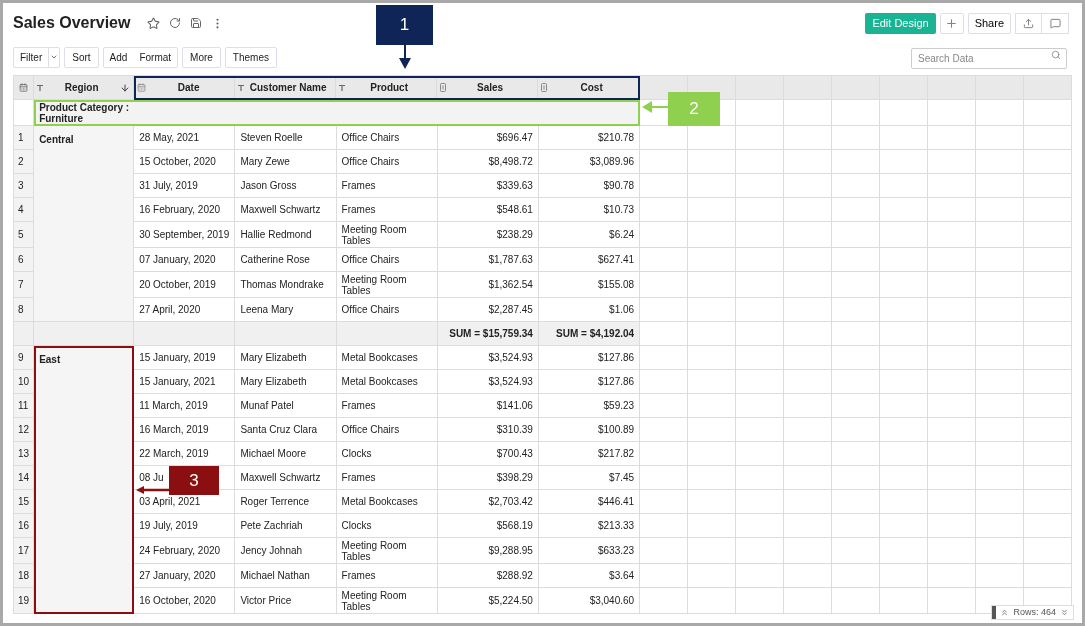 Image resolution: width=1085 pixels, height=626 pixels. What do you see at coordinates (616, 525) in the screenshot?
I see `cost-cell: $213.33` at bounding box center [616, 525].